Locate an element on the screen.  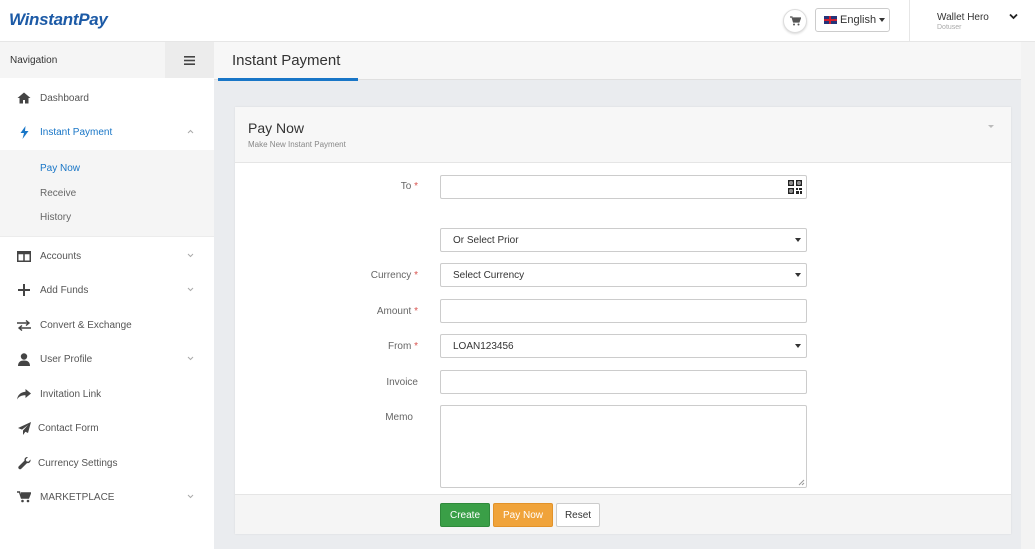
instant-payment-submenu: Pay Now Receive History is located at coordinates (107, 193).